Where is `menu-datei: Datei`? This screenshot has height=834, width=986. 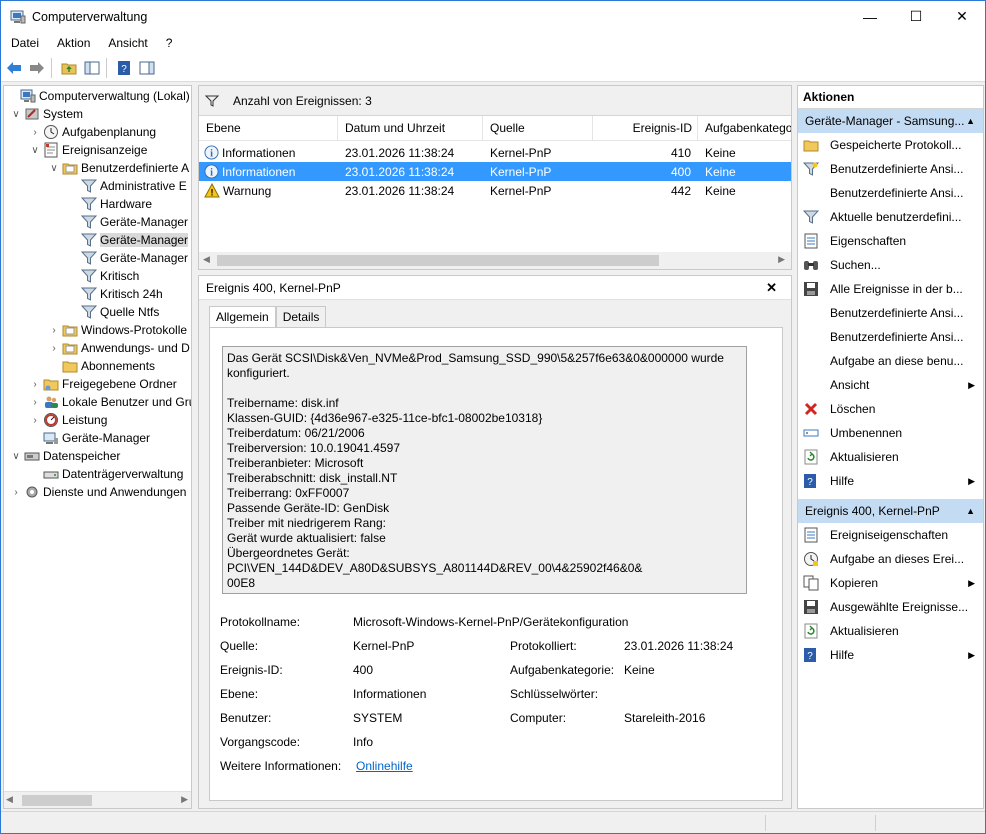 menu-datei: Datei is located at coordinates (24, 43).